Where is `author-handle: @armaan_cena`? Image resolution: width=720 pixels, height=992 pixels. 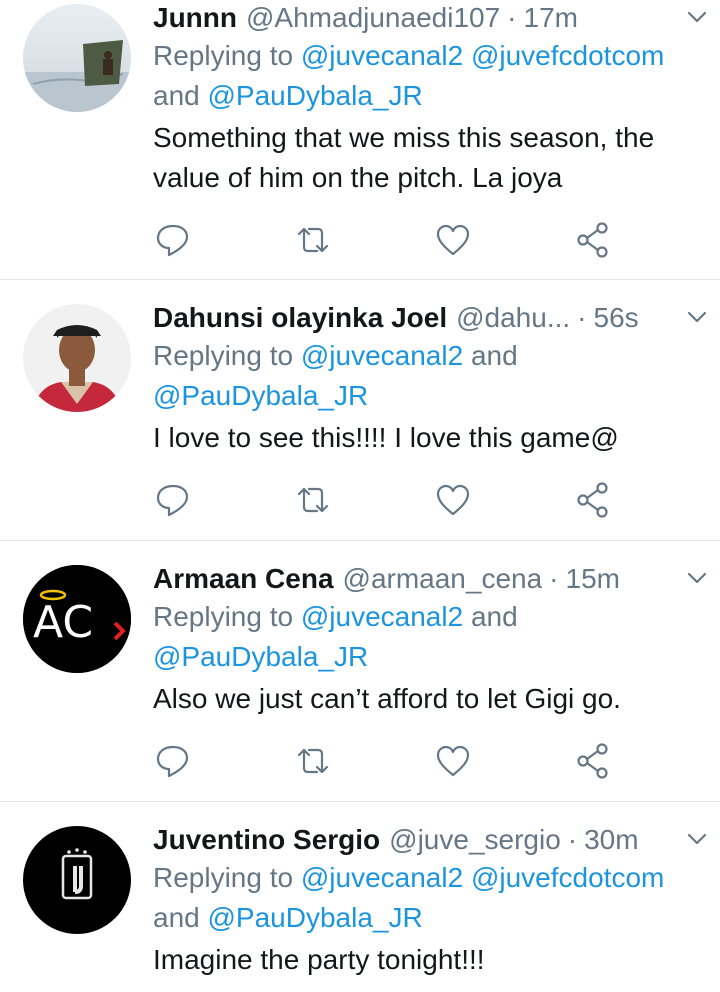
author-handle: @armaan_cena is located at coordinates (443, 579).